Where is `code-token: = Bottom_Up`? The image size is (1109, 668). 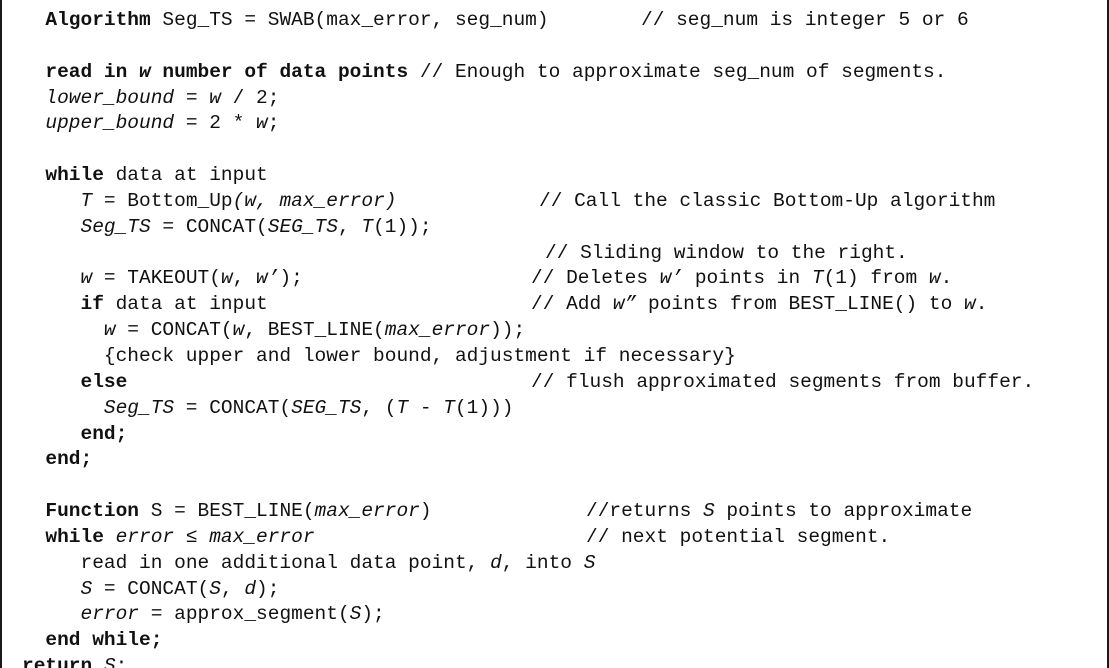 code-token: = Bottom_Up is located at coordinates (162, 200).